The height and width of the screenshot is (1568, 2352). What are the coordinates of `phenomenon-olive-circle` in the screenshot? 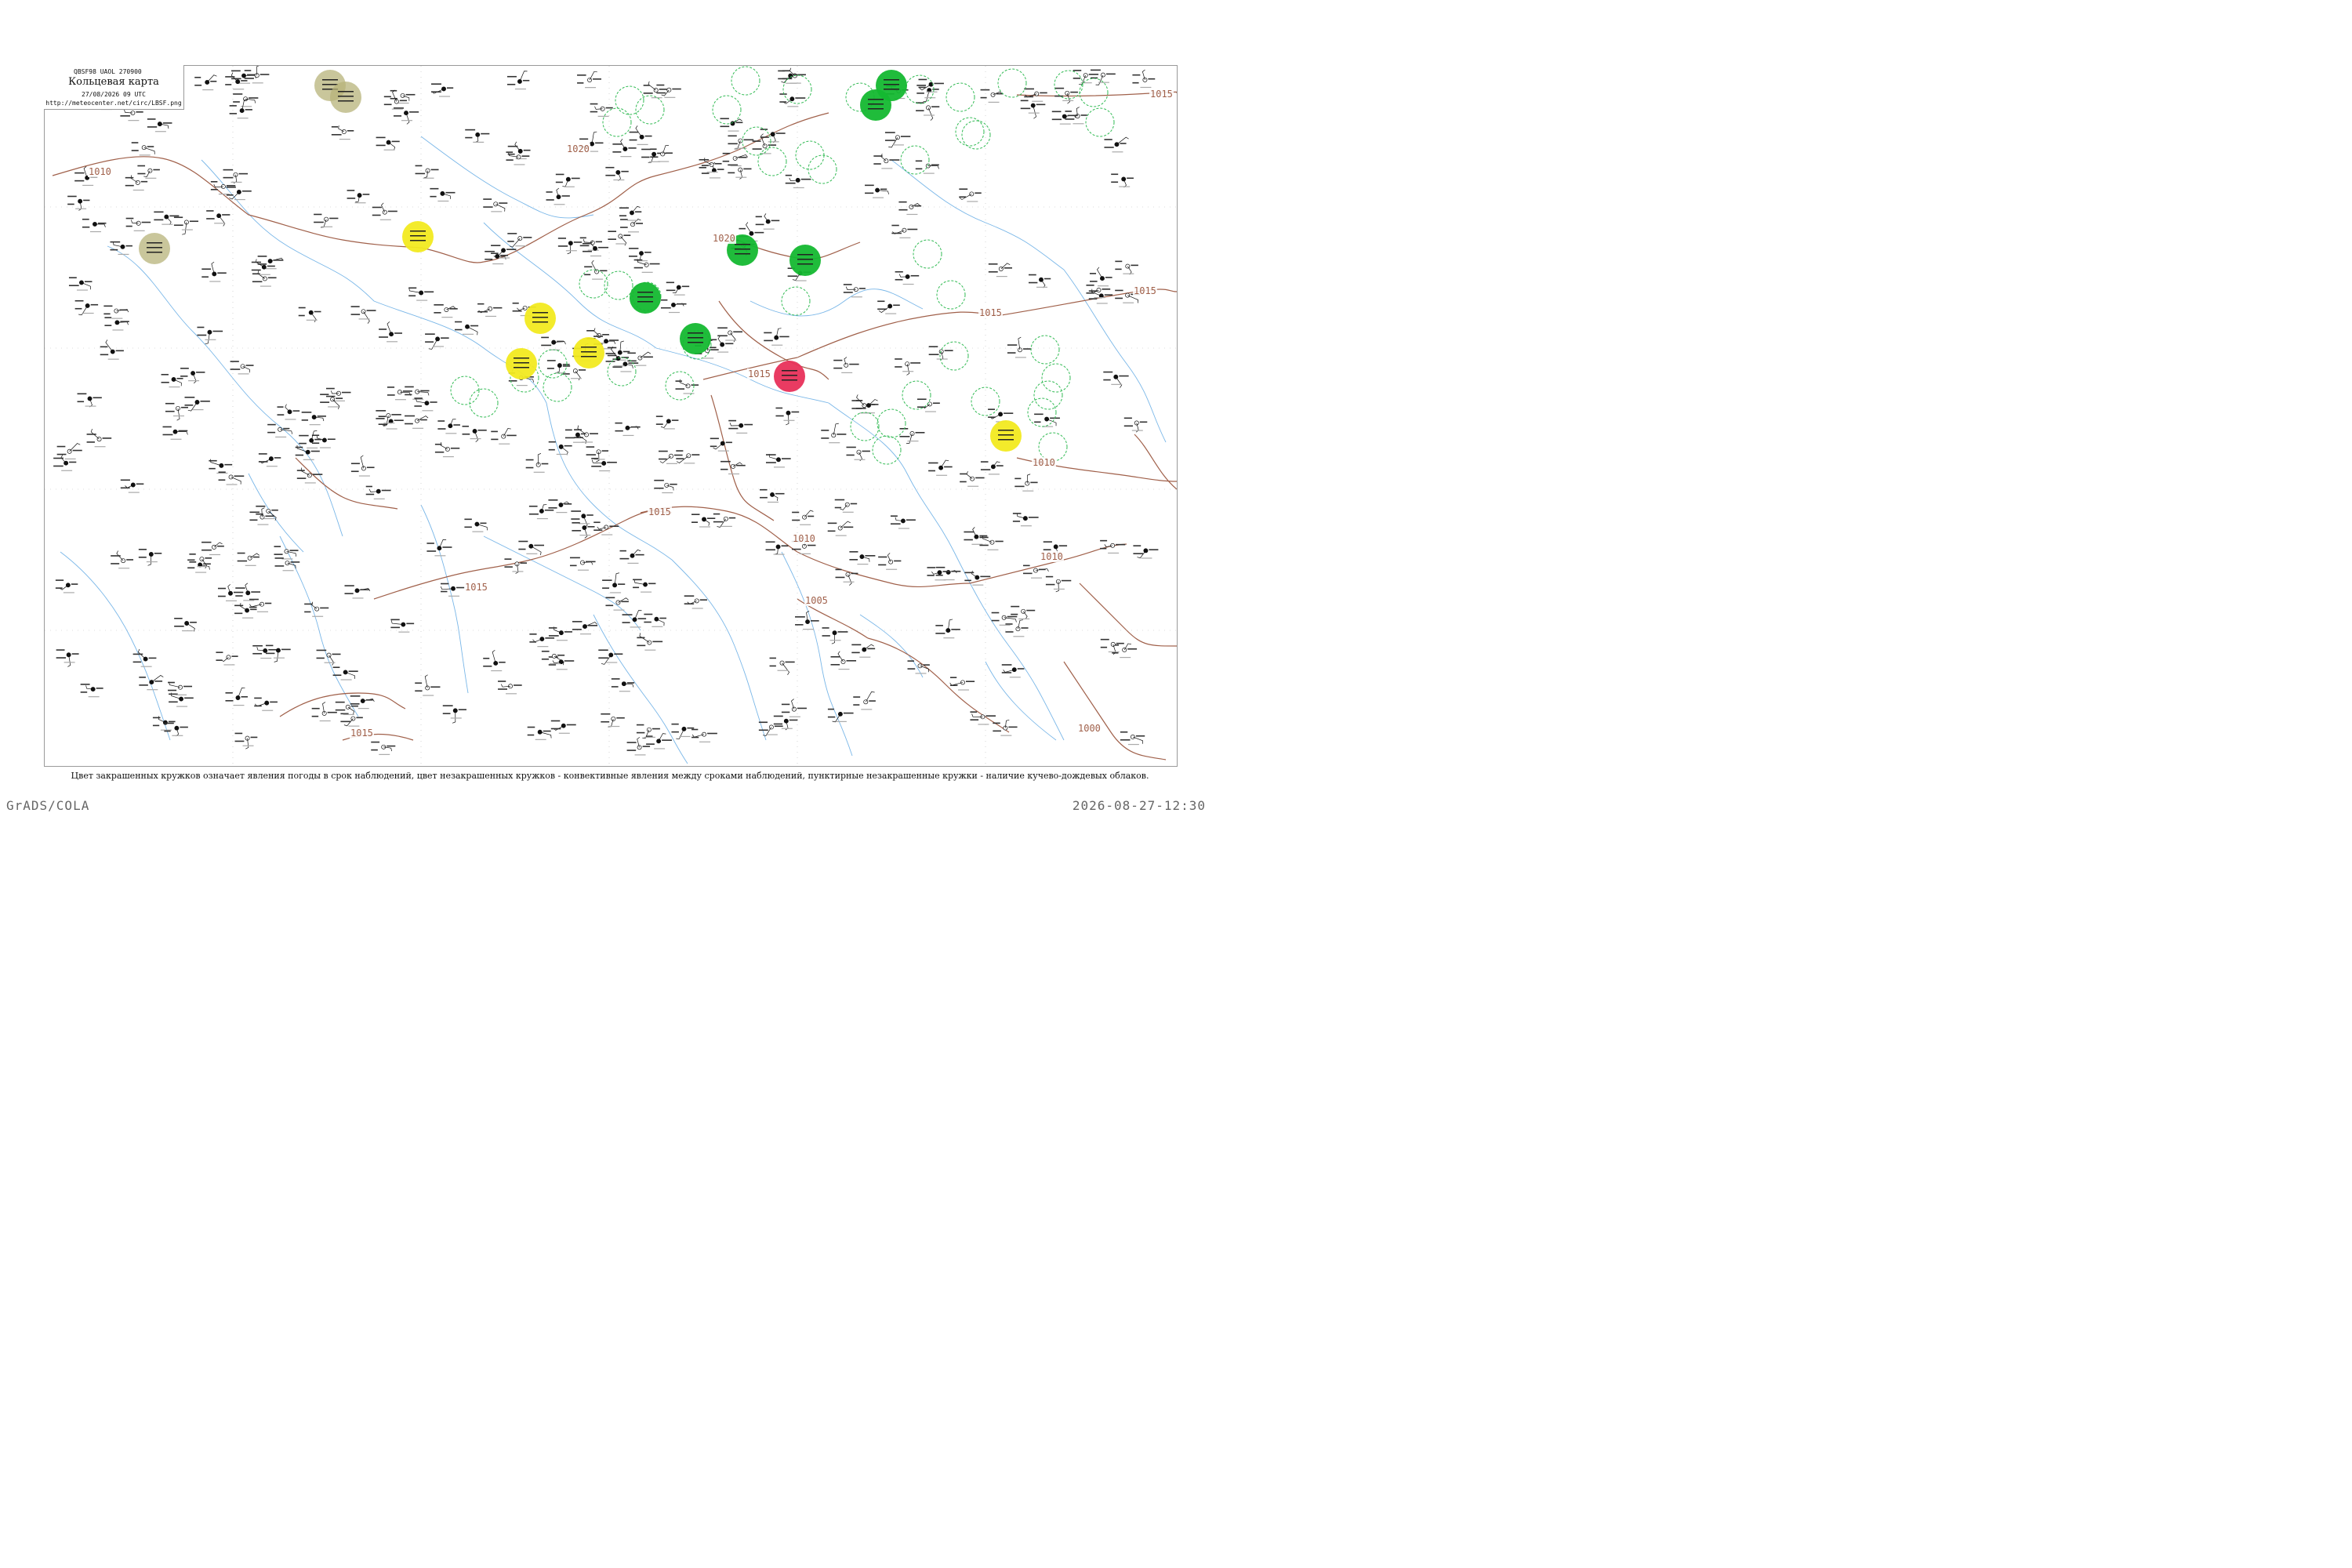 It's located at (345, 97).